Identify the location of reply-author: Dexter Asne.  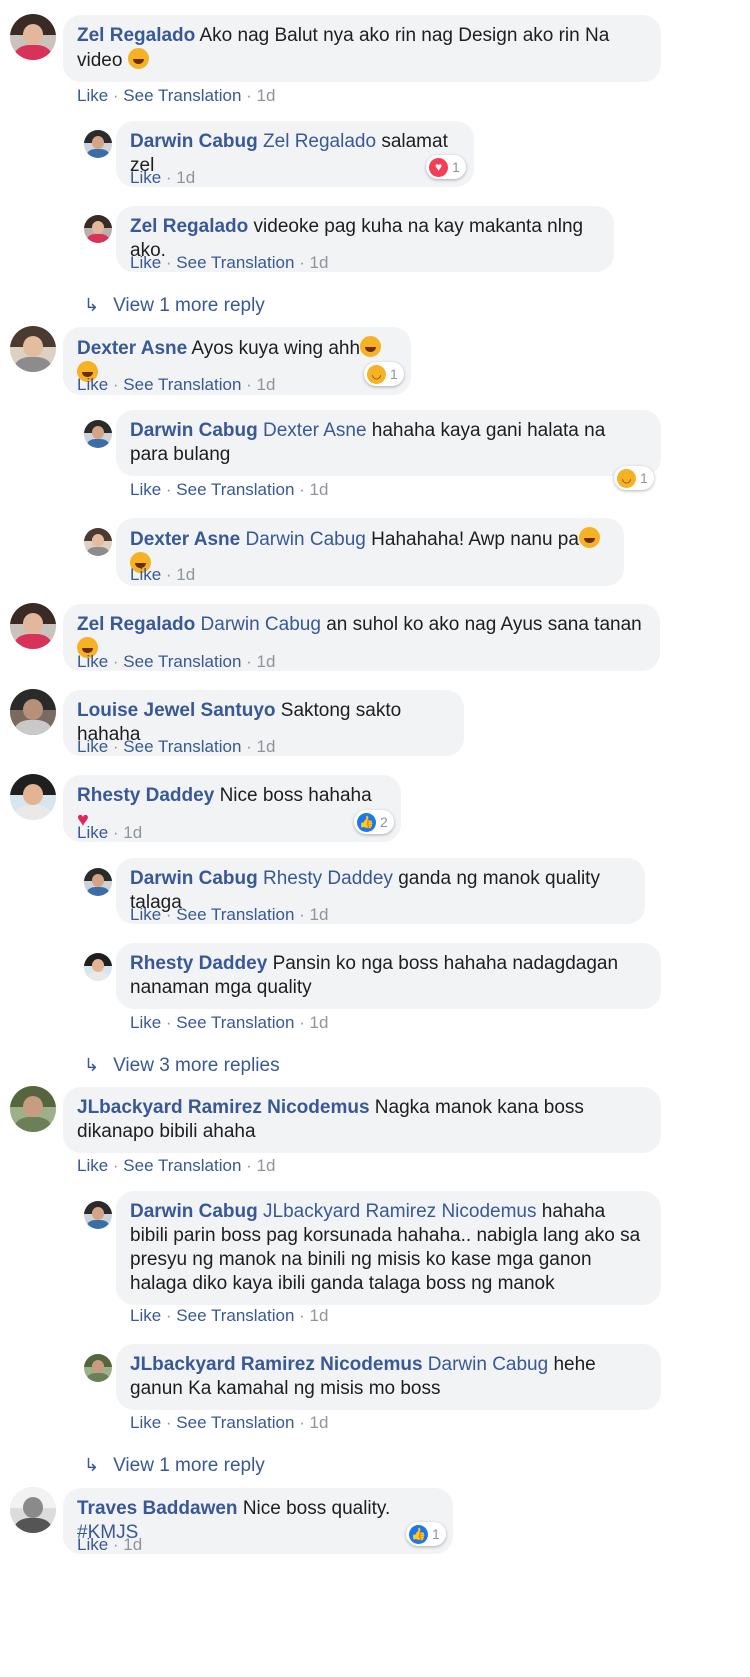
(185, 539).